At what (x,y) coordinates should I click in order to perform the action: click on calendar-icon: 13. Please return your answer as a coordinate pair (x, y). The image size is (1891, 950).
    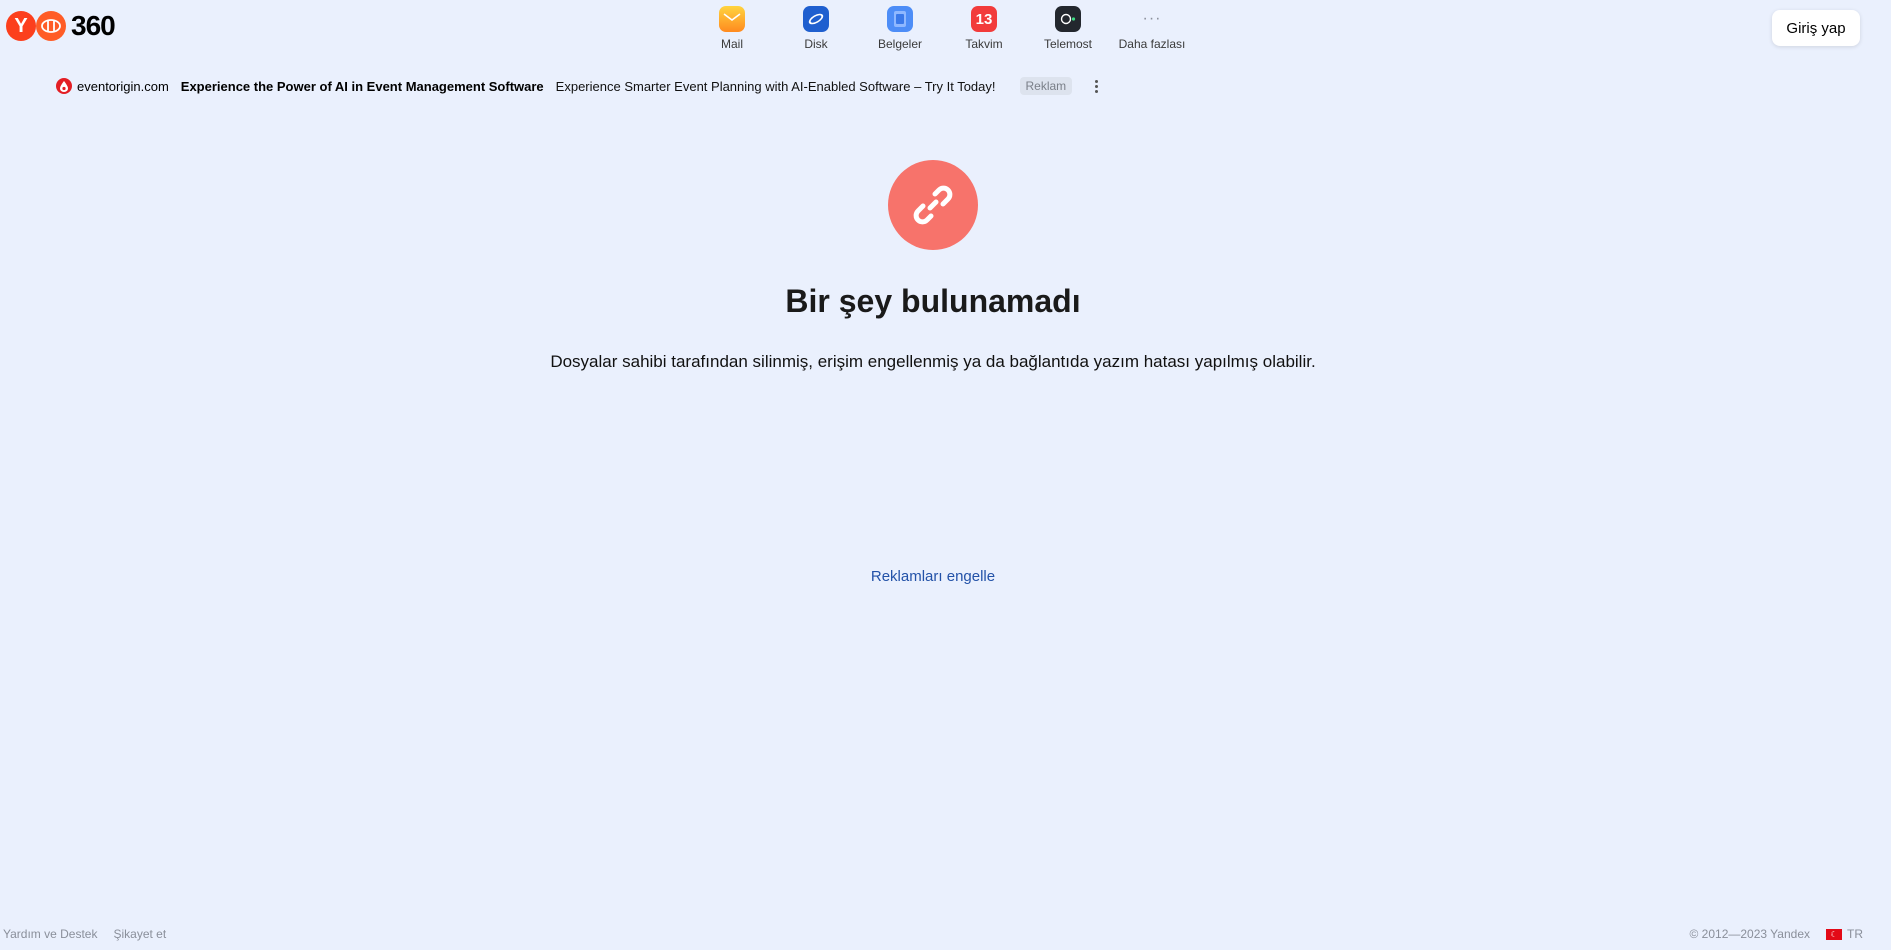
    Looking at the image, I should click on (984, 19).